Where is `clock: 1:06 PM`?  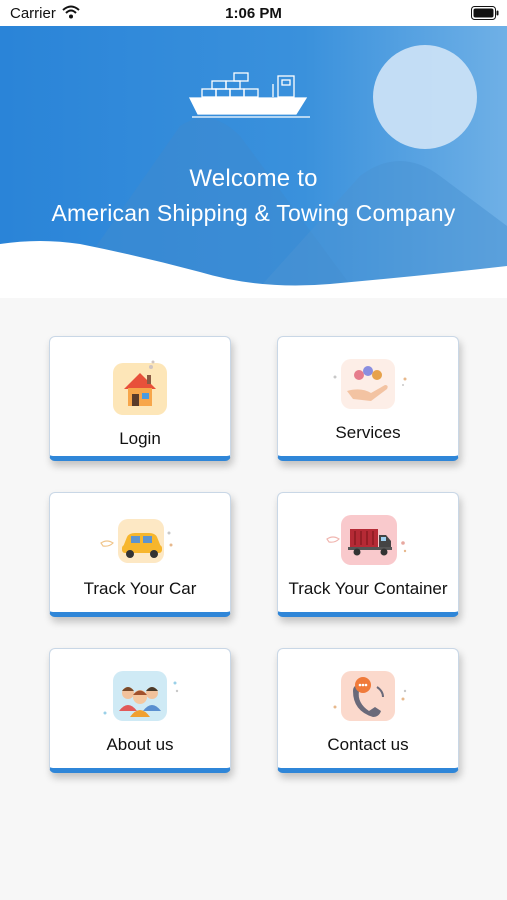 clock: 1:06 PM is located at coordinates (253, 13).